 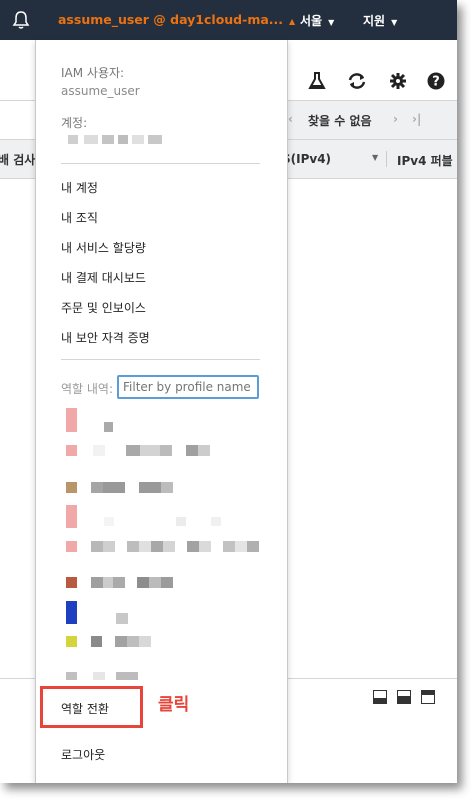 What do you see at coordinates (374, 21) in the screenshot?
I see `support-label: 지원` at bounding box center [374, 21].